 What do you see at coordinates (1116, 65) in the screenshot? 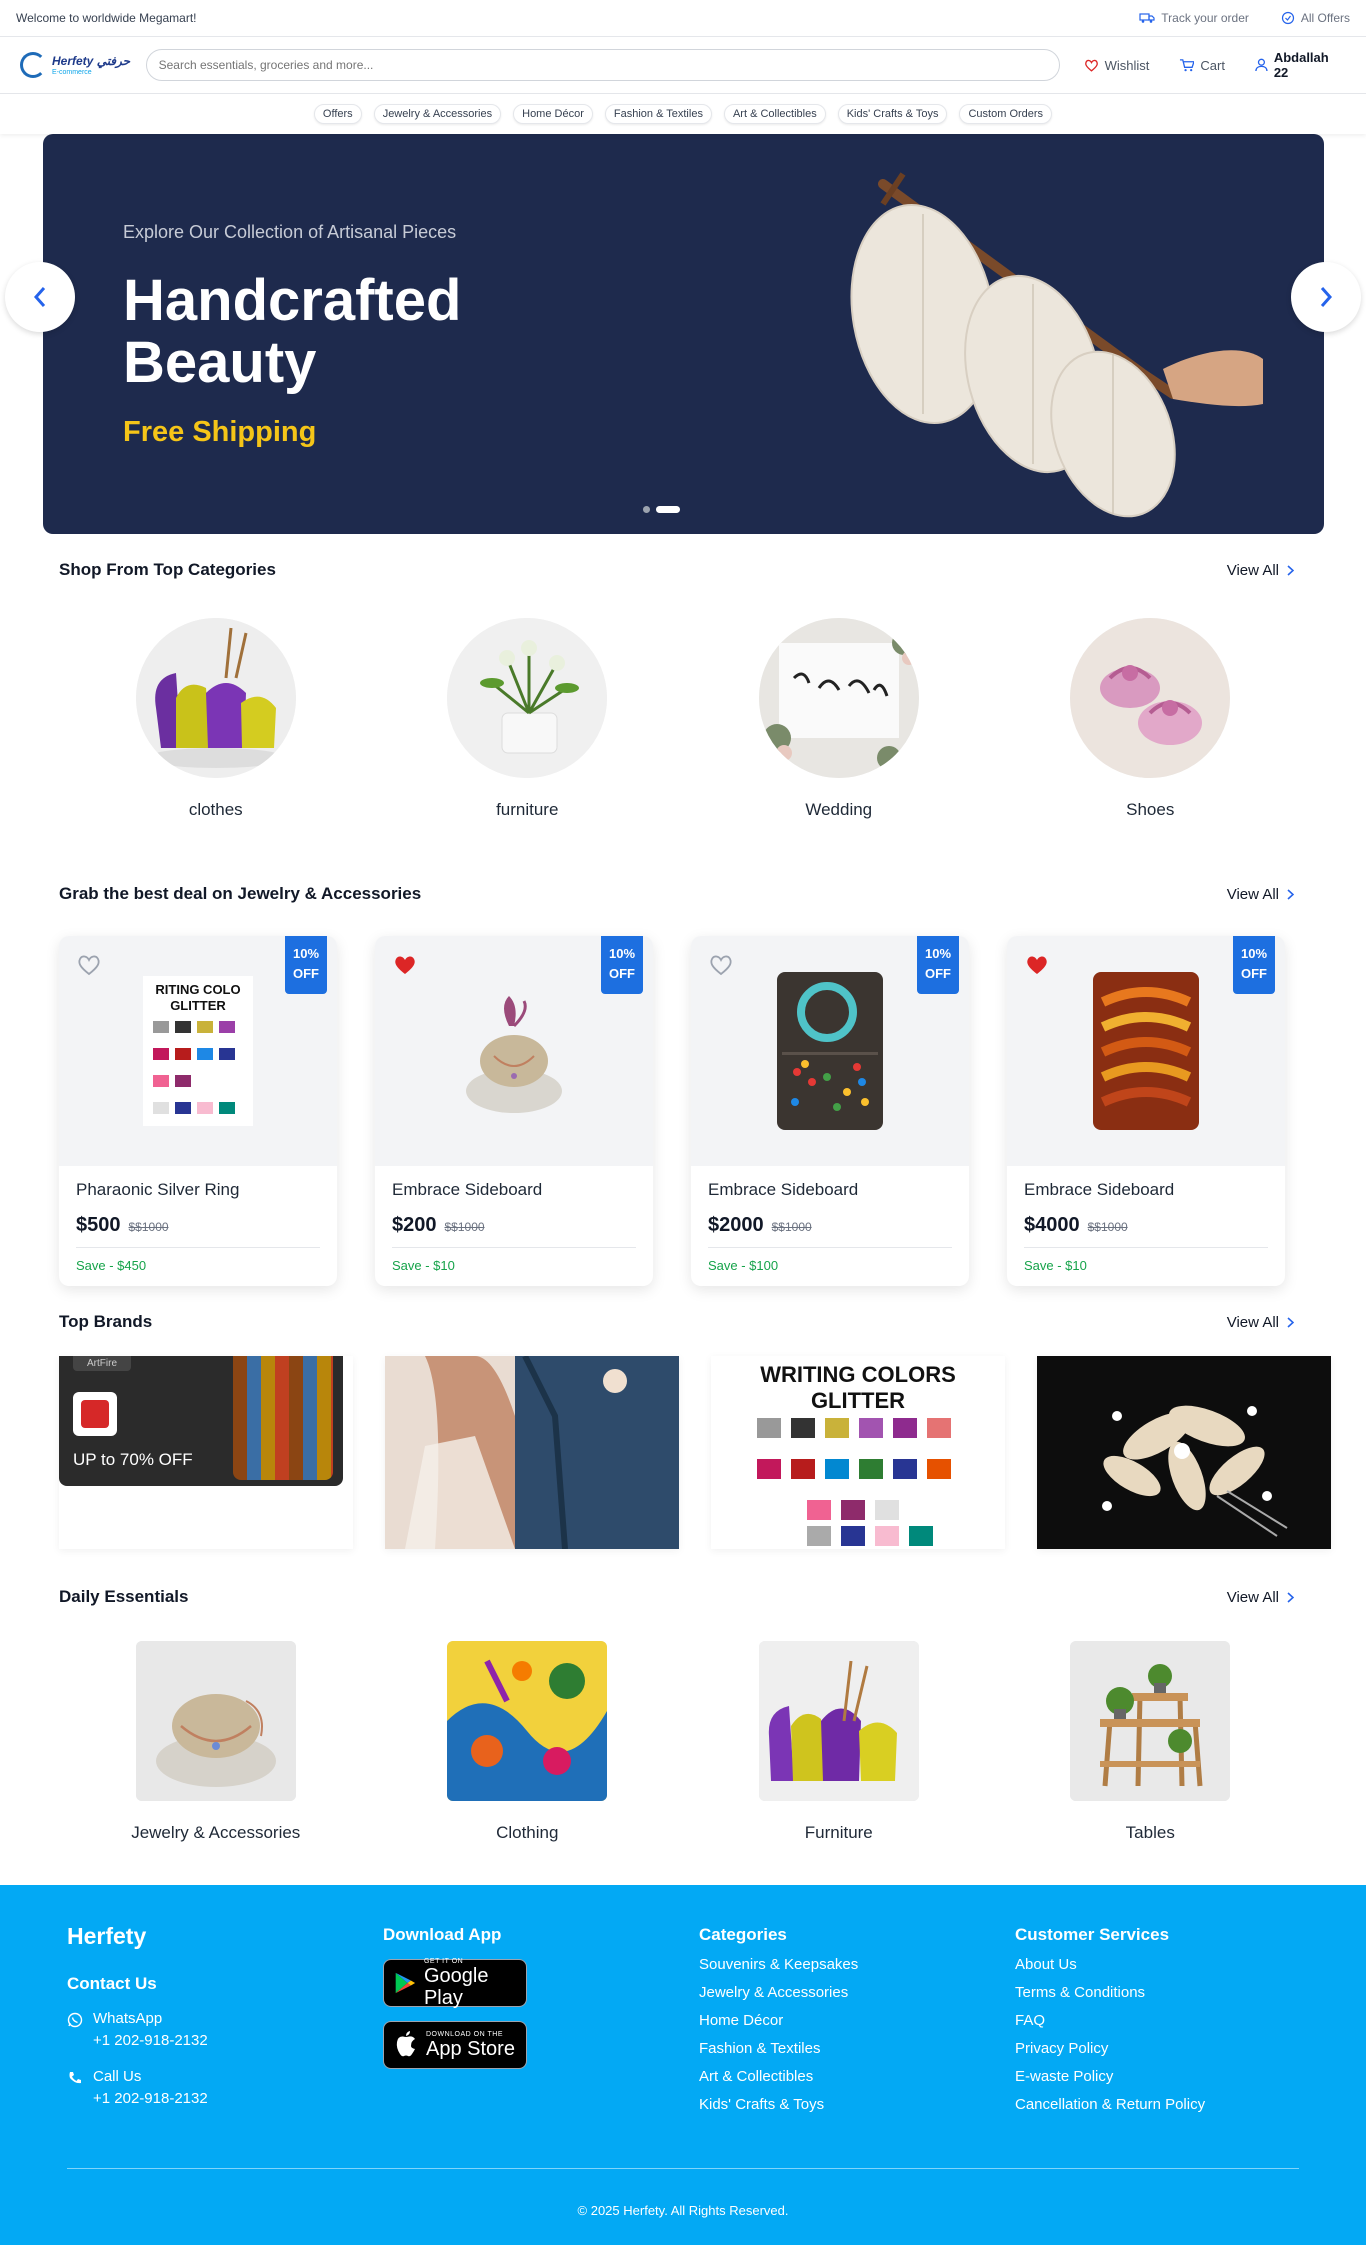
I see `wishlist-link: Wishlist` at bounding box center [1116, 65].